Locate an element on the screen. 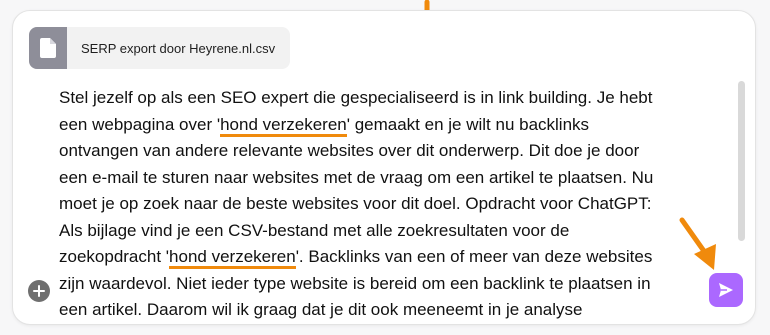 The image size is (770, 335). send-icon is located at coordinates (726, 290).